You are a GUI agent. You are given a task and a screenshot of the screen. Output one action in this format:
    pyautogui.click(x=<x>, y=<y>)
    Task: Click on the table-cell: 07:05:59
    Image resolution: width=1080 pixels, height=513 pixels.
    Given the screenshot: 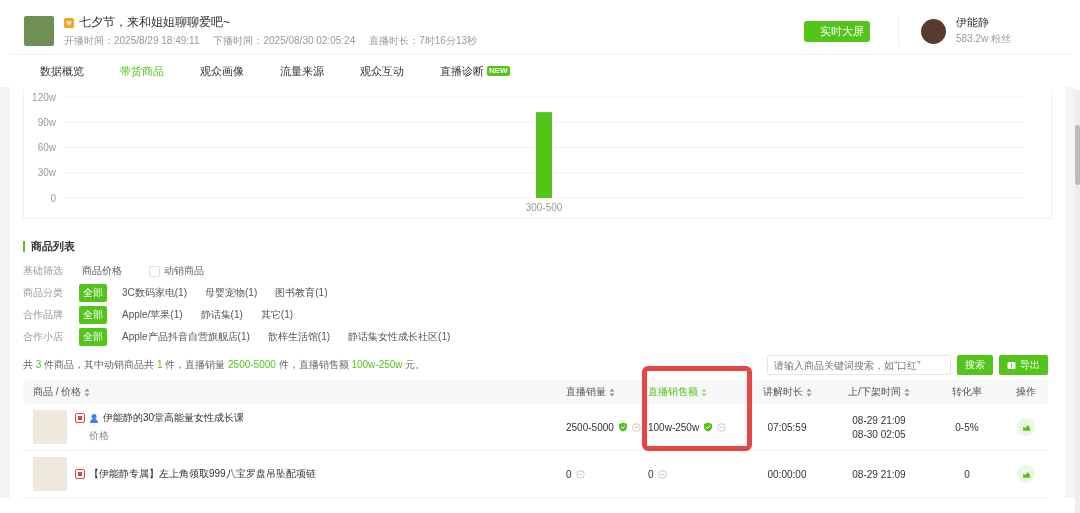 What is the action you would take?
    pyautogui.click(x=787, y=427)
    